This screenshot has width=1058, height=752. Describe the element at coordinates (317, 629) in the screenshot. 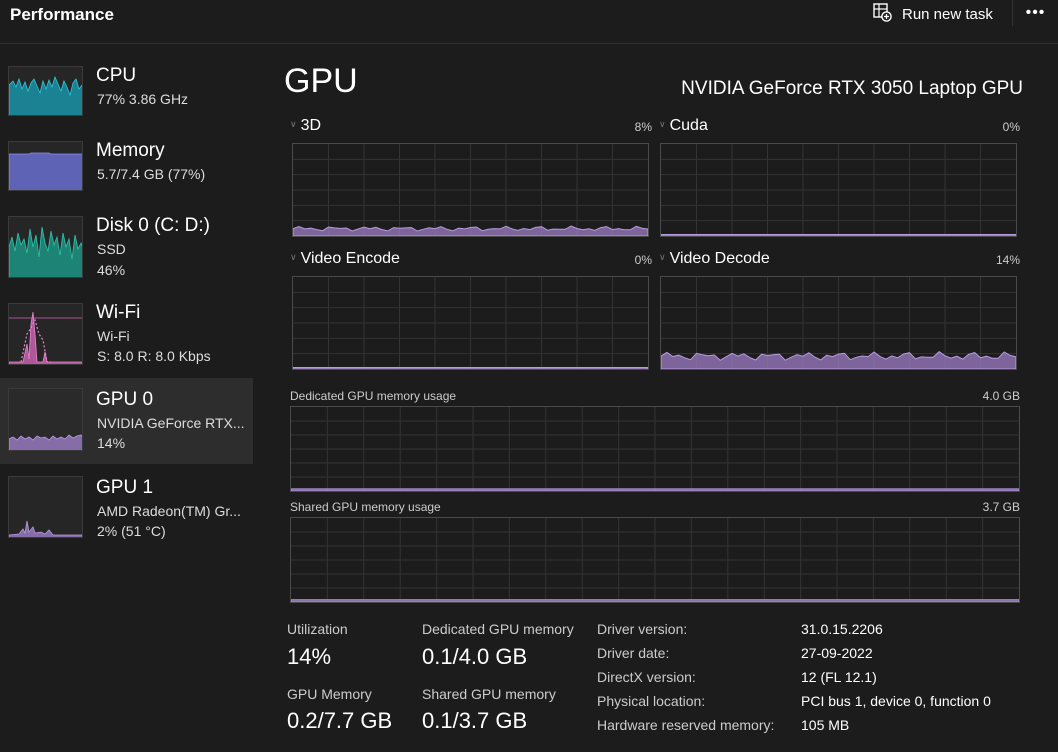

I see `utilization-label: Utilization` at that location.